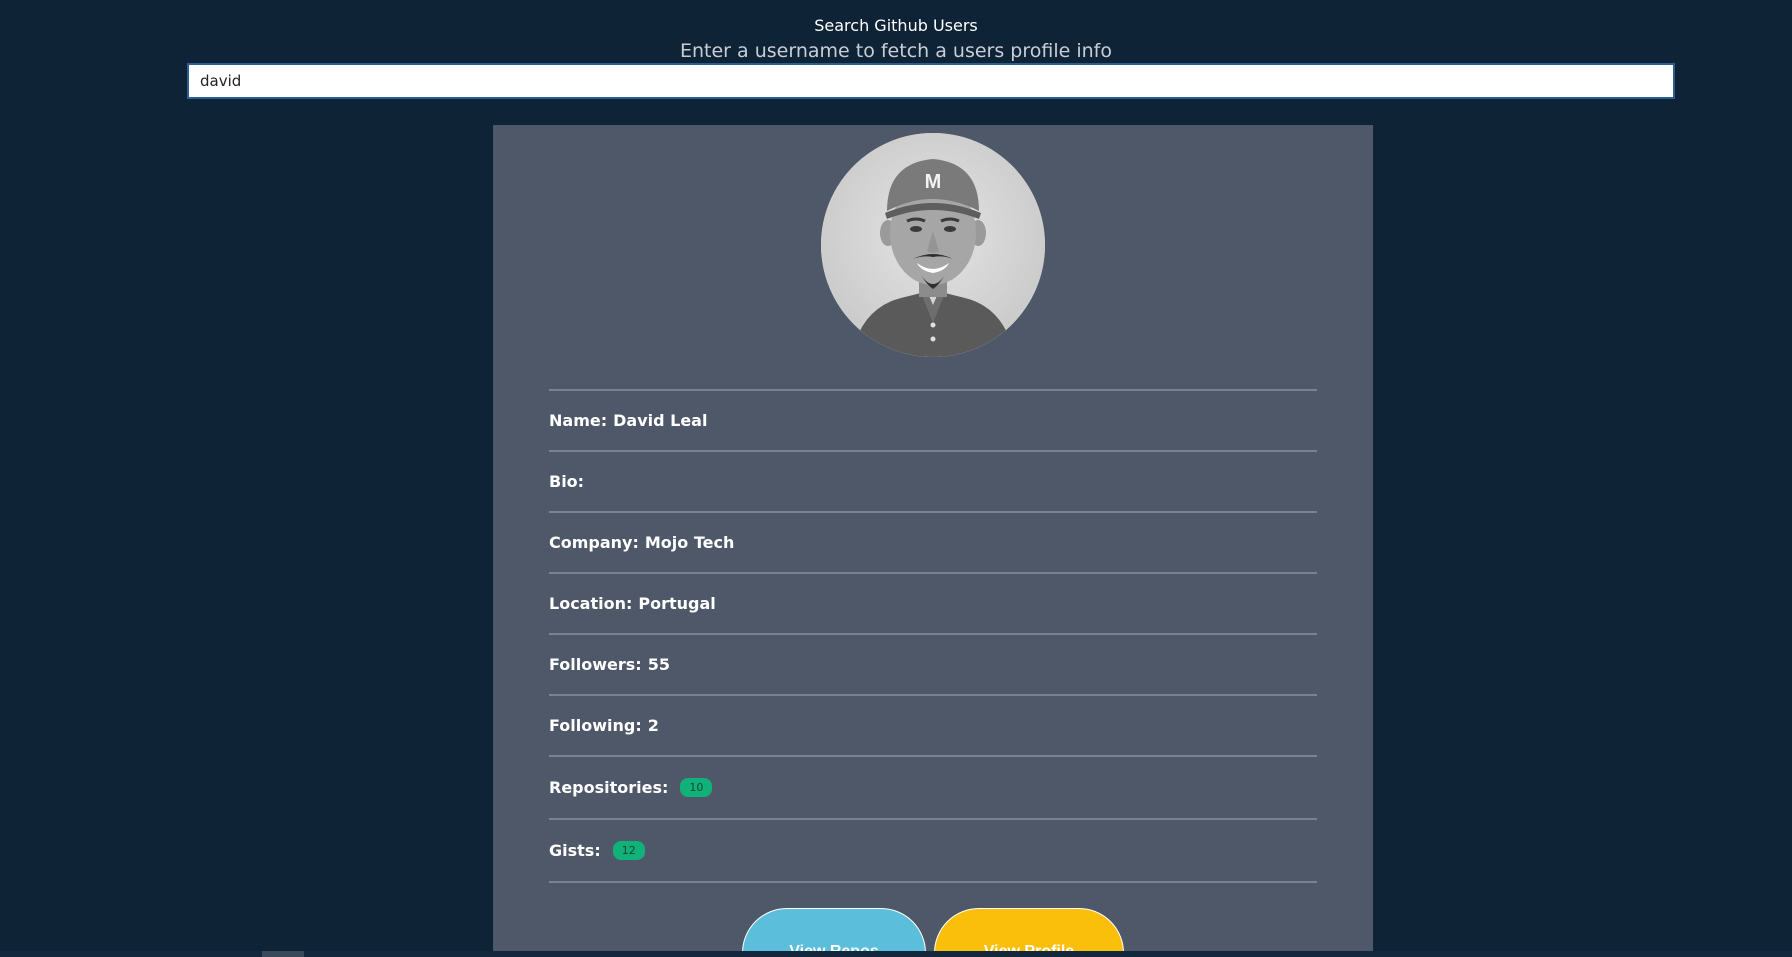 The width and height of the screenshot is (1792, 957). Describe the element at coordinates (653, 725) in the screenshot. I see `following-value: 2` at that location.